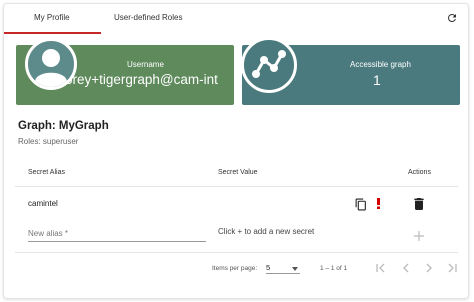 The height and width of the screenshot is (302, 474). I want to click on table-bottom-divider, so click(236, 252).